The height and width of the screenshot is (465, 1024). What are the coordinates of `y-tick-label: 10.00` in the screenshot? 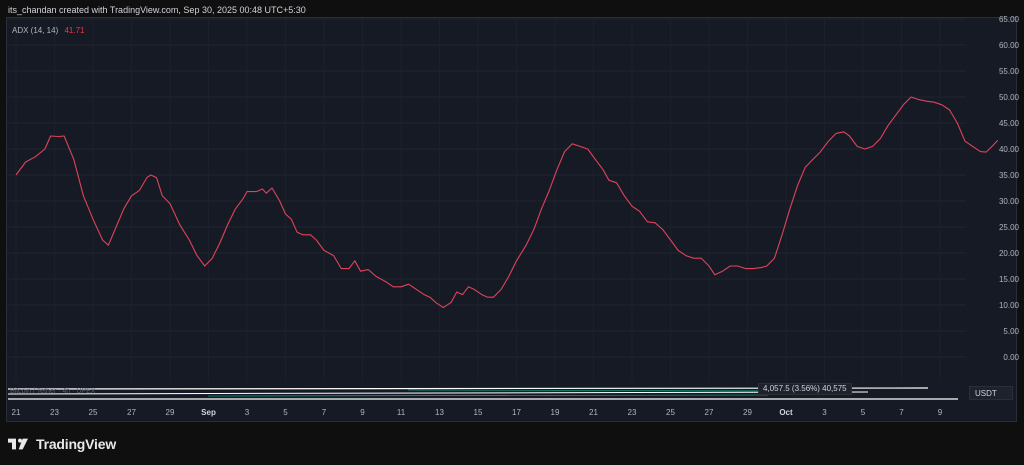 It's located at (1009, 305).